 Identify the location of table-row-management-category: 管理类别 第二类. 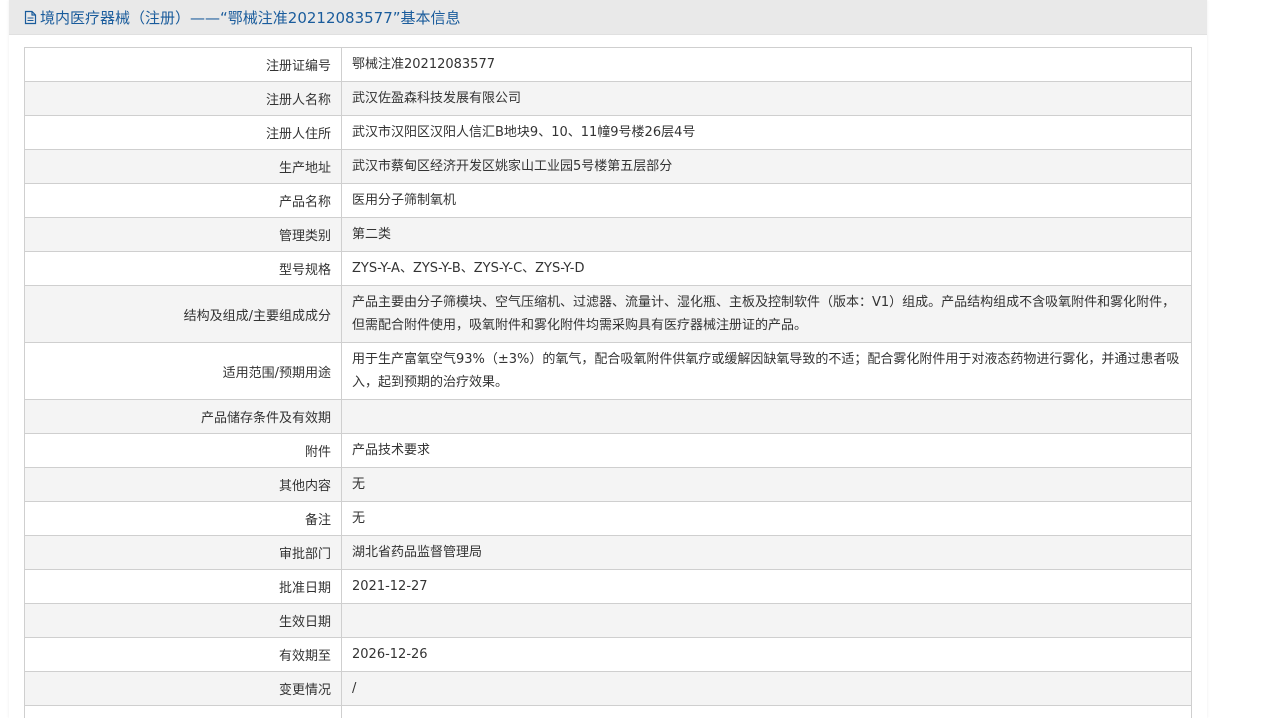
(608, 234).